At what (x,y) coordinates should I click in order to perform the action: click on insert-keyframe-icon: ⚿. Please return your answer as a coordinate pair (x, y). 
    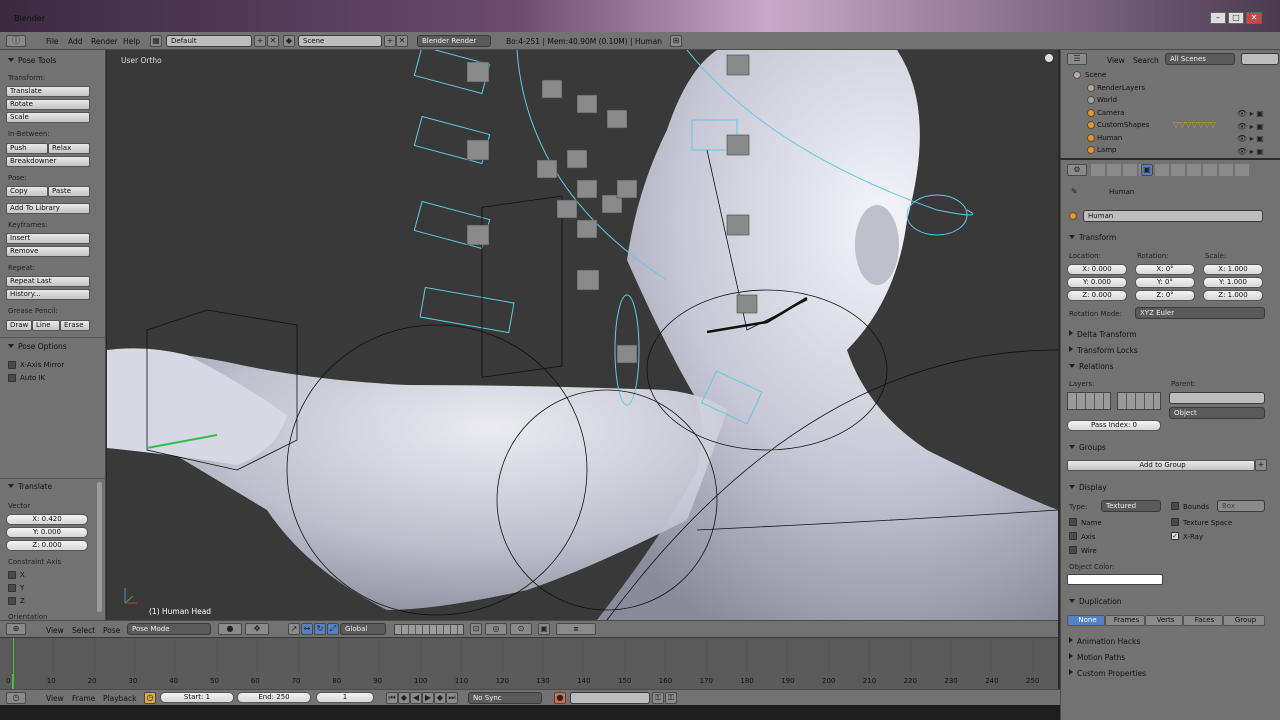
    Looking at the image, I should click on (658, 698).